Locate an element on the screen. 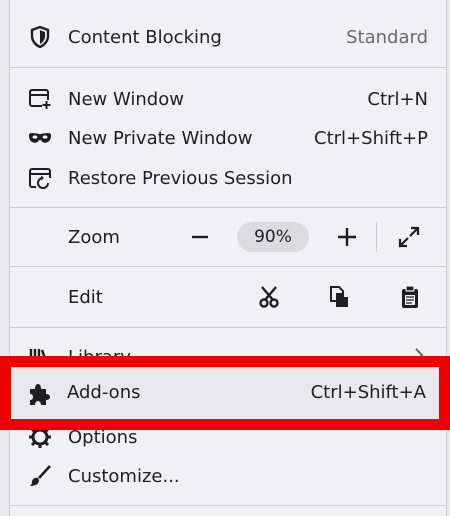 This screenshot has height=516, width=450. menu-item-restore-session: Restore Previous Session is located at coordinates (228, 178).